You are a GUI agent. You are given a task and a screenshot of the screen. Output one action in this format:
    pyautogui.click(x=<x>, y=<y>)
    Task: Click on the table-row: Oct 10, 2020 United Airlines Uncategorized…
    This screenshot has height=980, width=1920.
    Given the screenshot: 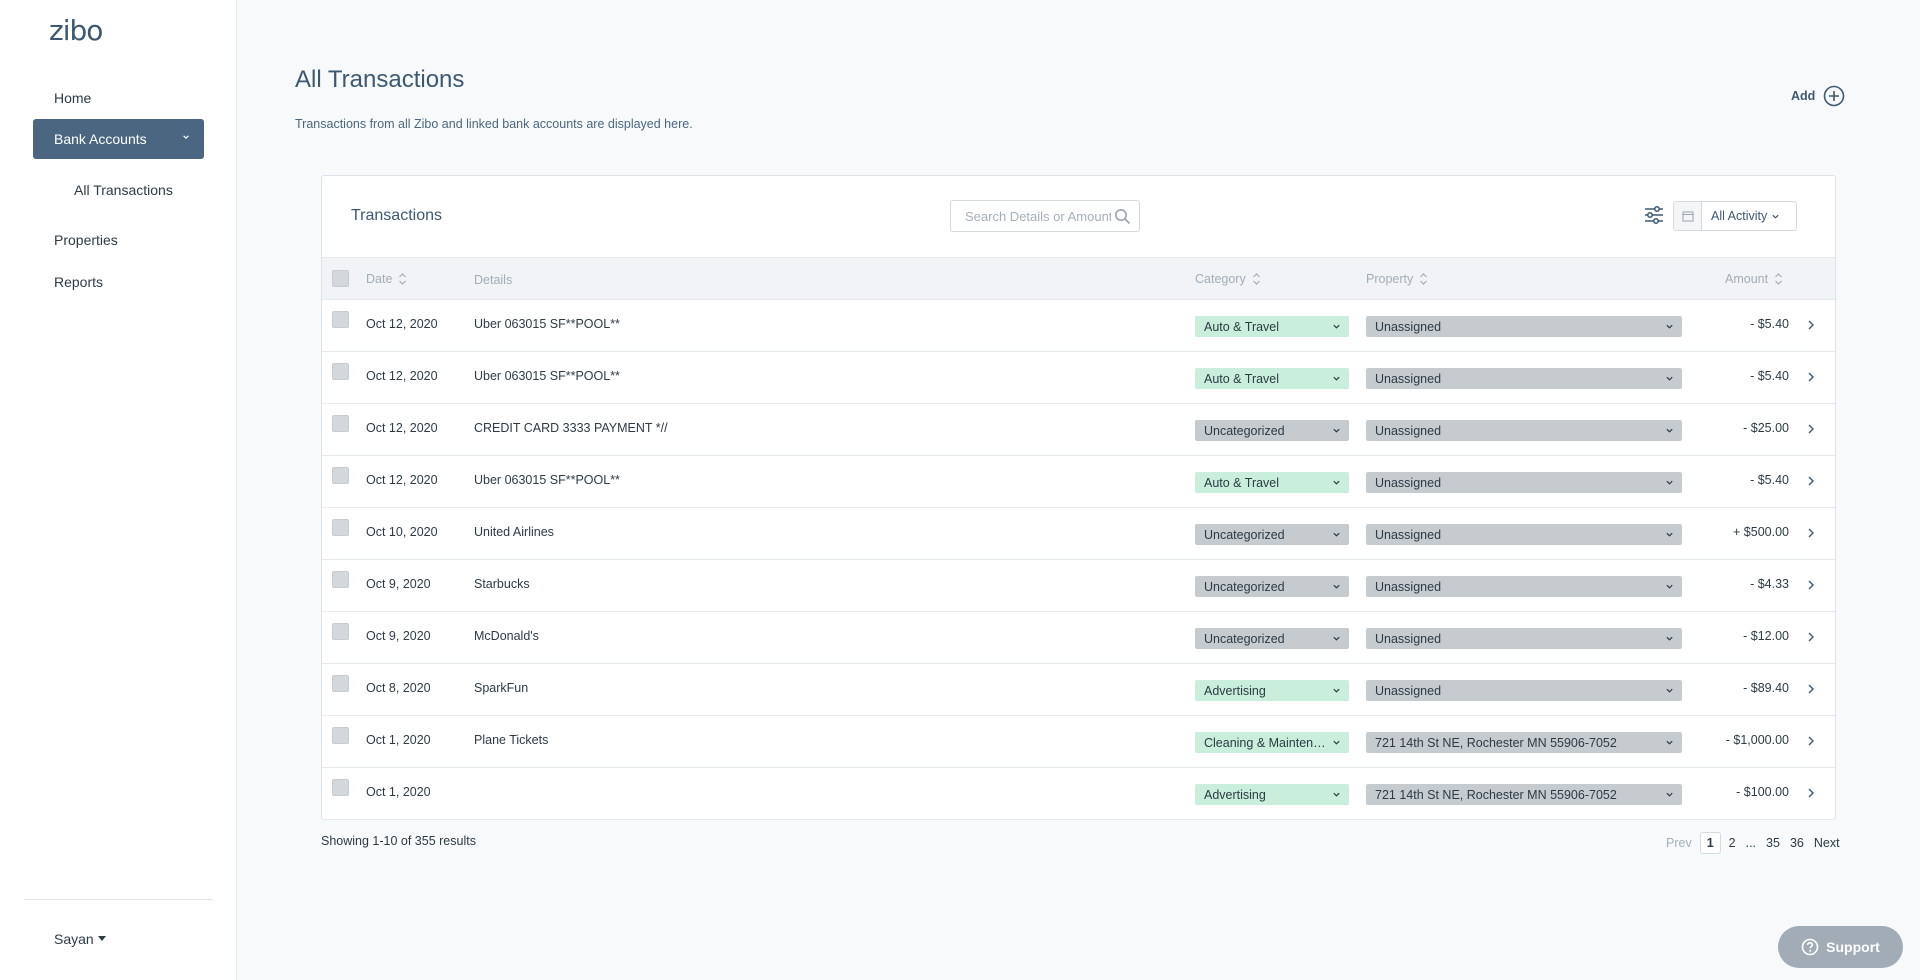 What is the action you would take?
    pyautogui.click(x=1078, y=534)
    